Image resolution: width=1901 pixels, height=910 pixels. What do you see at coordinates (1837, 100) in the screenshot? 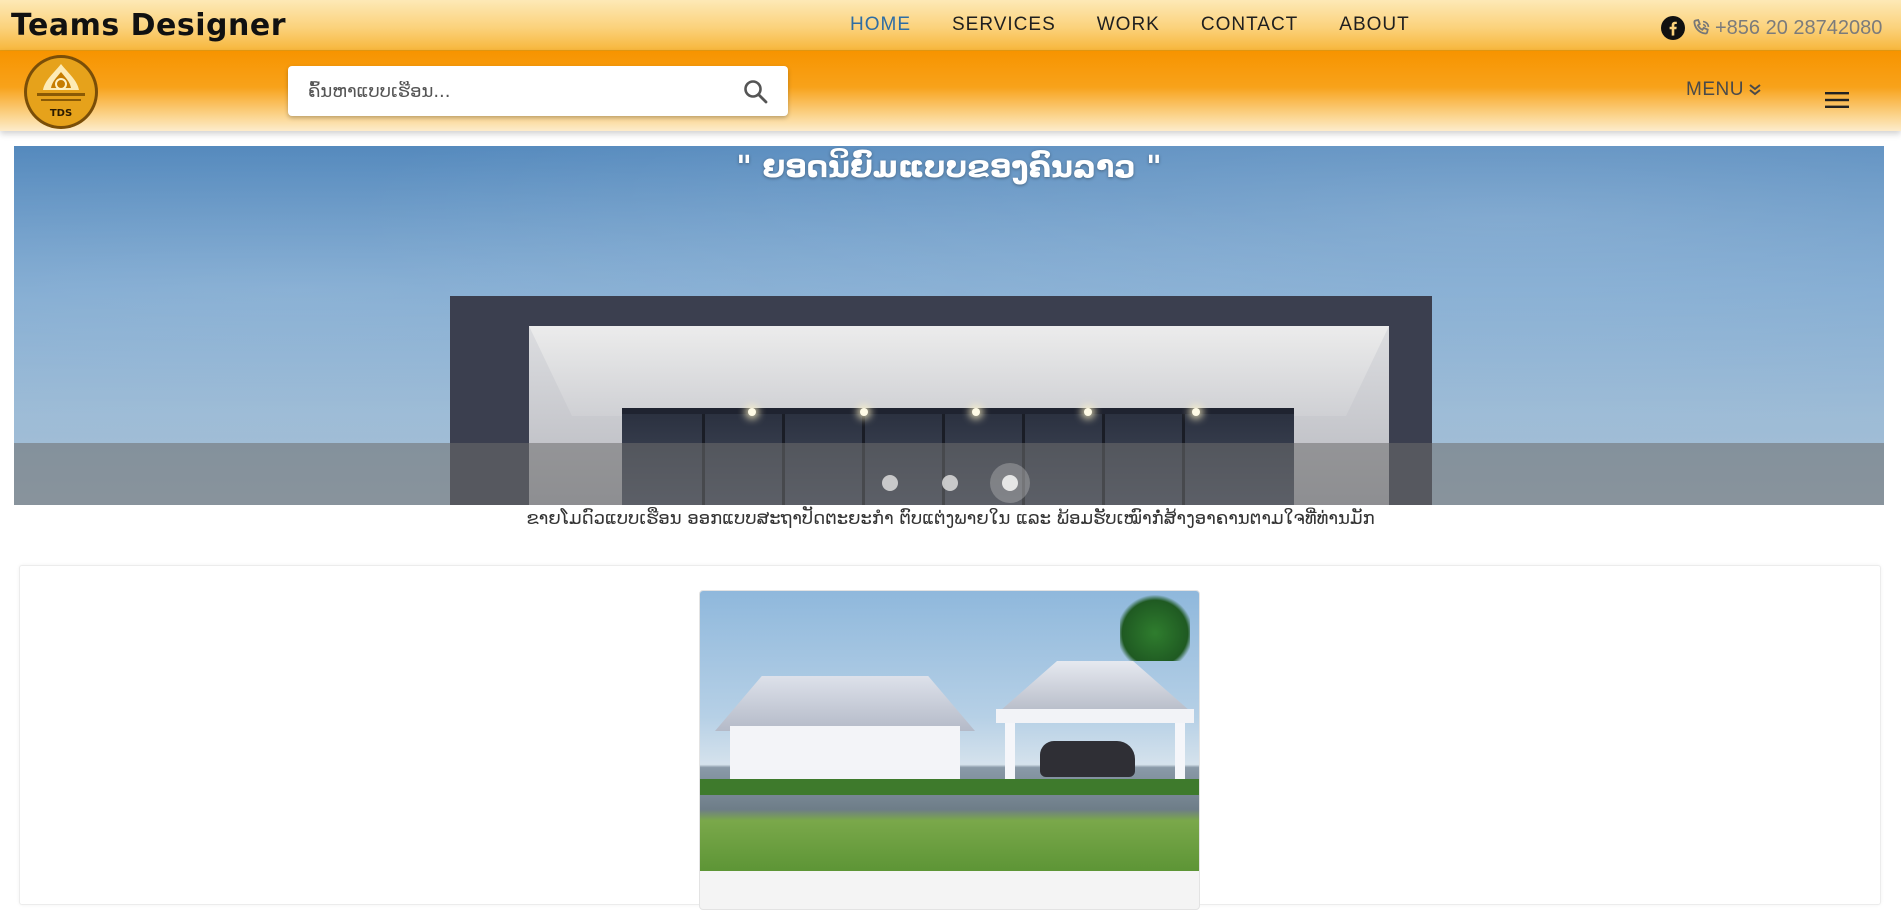
I see `hamburger-menu-icon` at bounding box center [1837, 100].